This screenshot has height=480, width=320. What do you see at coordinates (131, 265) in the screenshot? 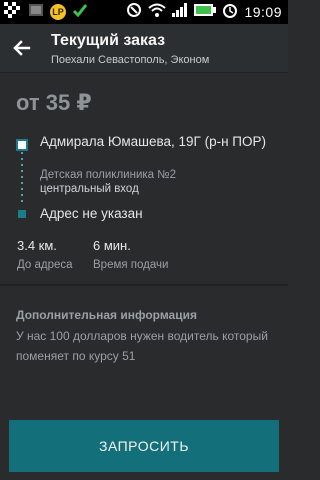
I see `pickup-time-label: Время подачи` at bounding box center [131, 265].